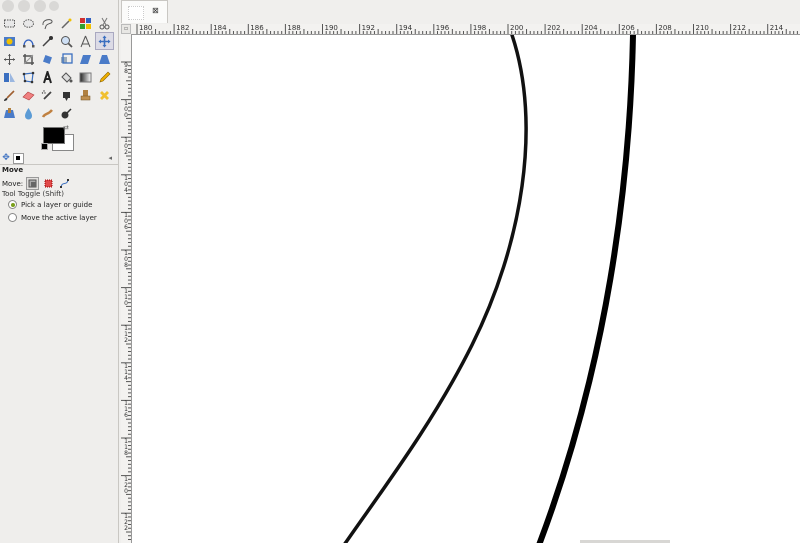 This screenshot has width=800, height=543. Describe the element at coordinates (66, 59) in the screenshot. I see `scale-icon` at that location.